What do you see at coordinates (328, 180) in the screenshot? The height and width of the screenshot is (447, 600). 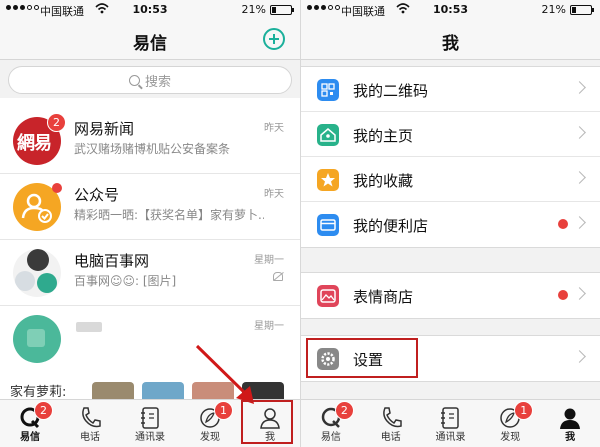 I see `star-icon` at bounding box center [328, 180].